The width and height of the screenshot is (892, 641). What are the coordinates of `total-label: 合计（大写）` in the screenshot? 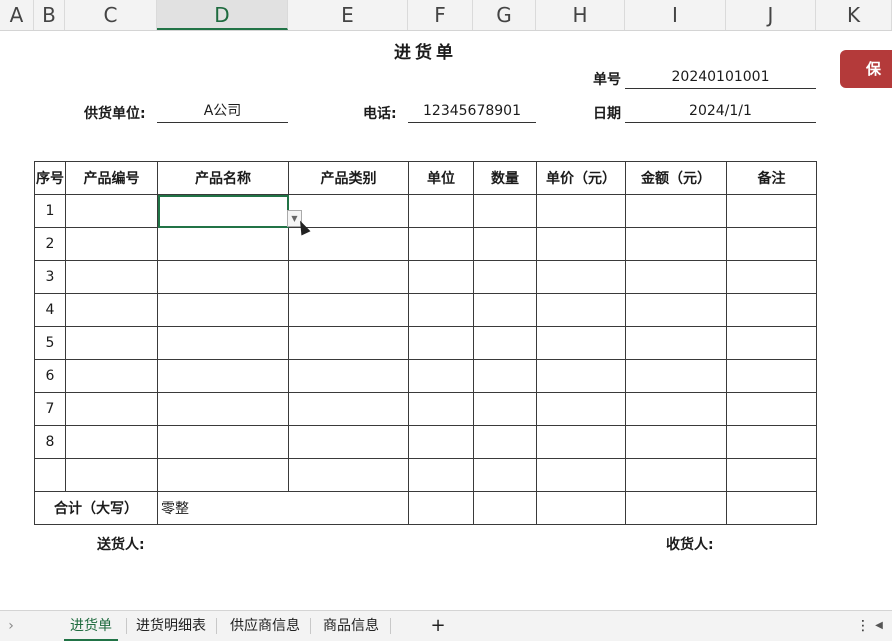 It's located at (96, 508).